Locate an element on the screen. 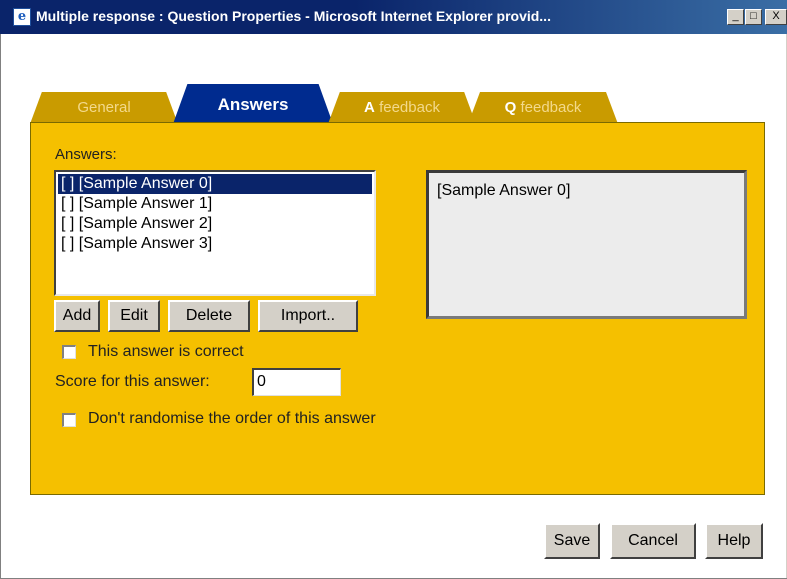 This screenshot has height=579, width=787. tab-general: General is located at coordinates (104, 108).